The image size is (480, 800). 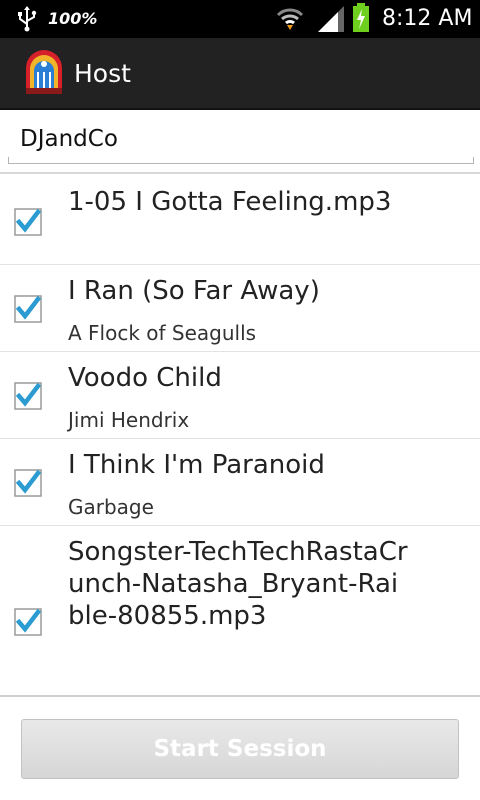 What do you see at coordinates (230, 202) in the screenshot?
I see `song-title: 1-05 I Gotta Feeling.mp3` at bounding box center [230, 202].